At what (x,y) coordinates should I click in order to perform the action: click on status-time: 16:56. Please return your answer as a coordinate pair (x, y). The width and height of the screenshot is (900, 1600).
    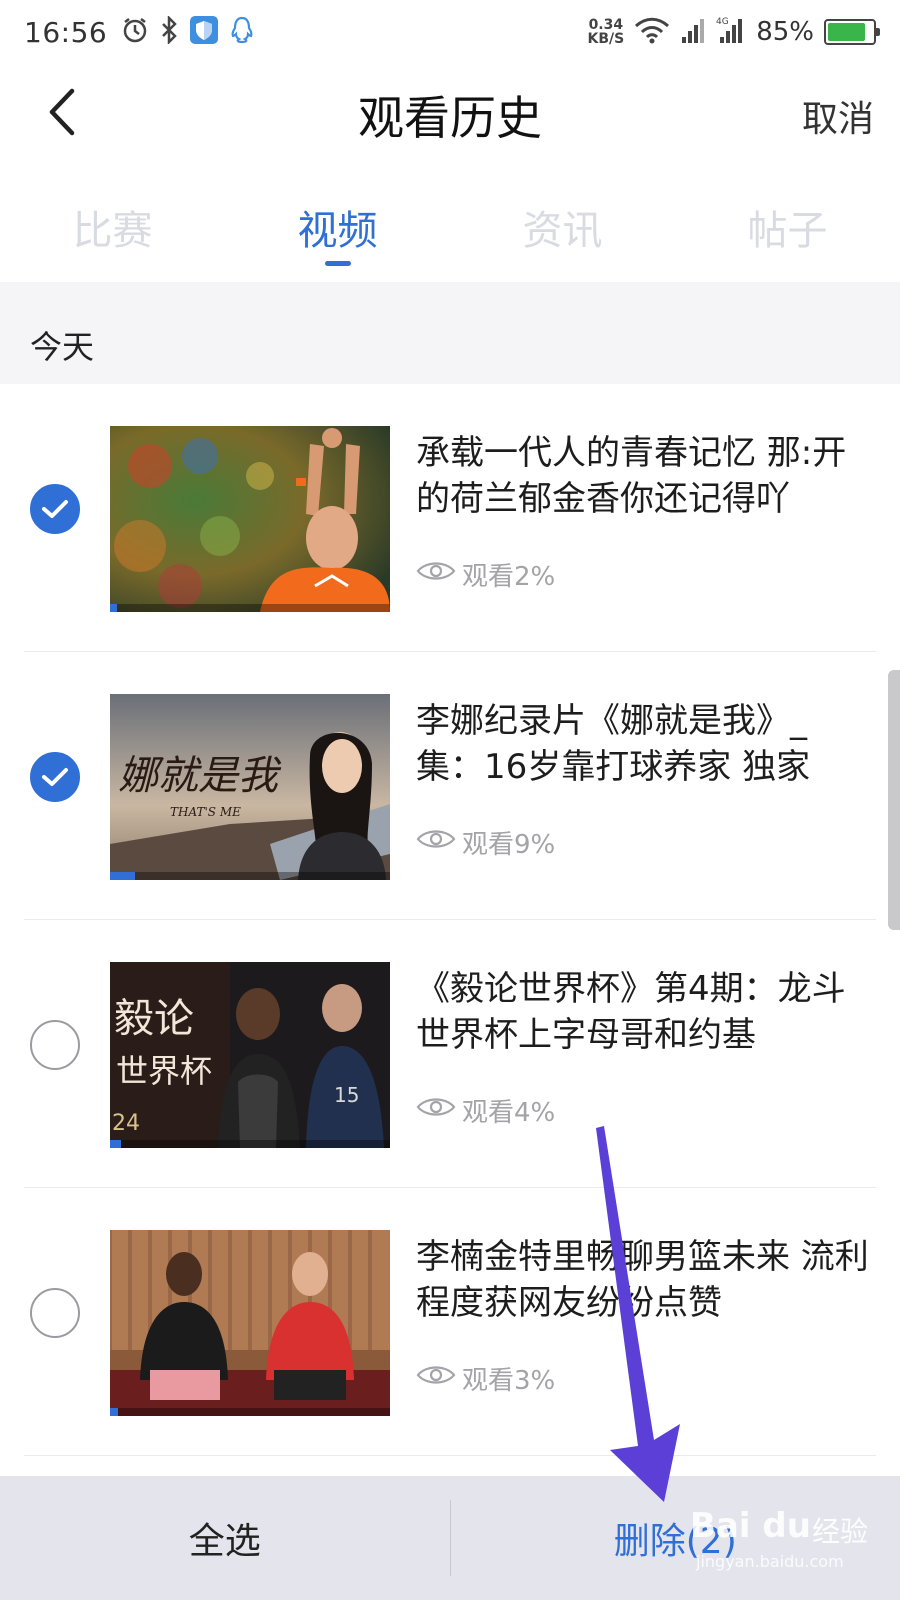
    Looking at the image, I should click on (66, 32).